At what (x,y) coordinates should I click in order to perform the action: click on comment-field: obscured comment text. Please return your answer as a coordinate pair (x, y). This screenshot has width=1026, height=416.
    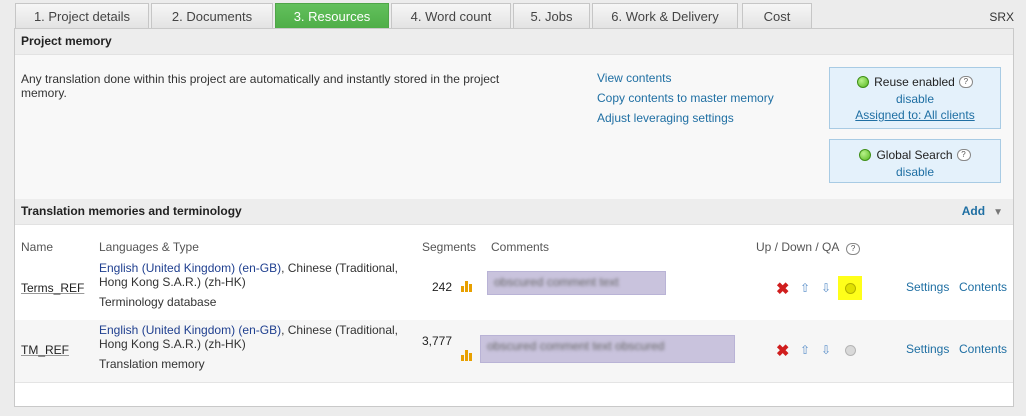
    Looking at the image, I should click on (576, 283).